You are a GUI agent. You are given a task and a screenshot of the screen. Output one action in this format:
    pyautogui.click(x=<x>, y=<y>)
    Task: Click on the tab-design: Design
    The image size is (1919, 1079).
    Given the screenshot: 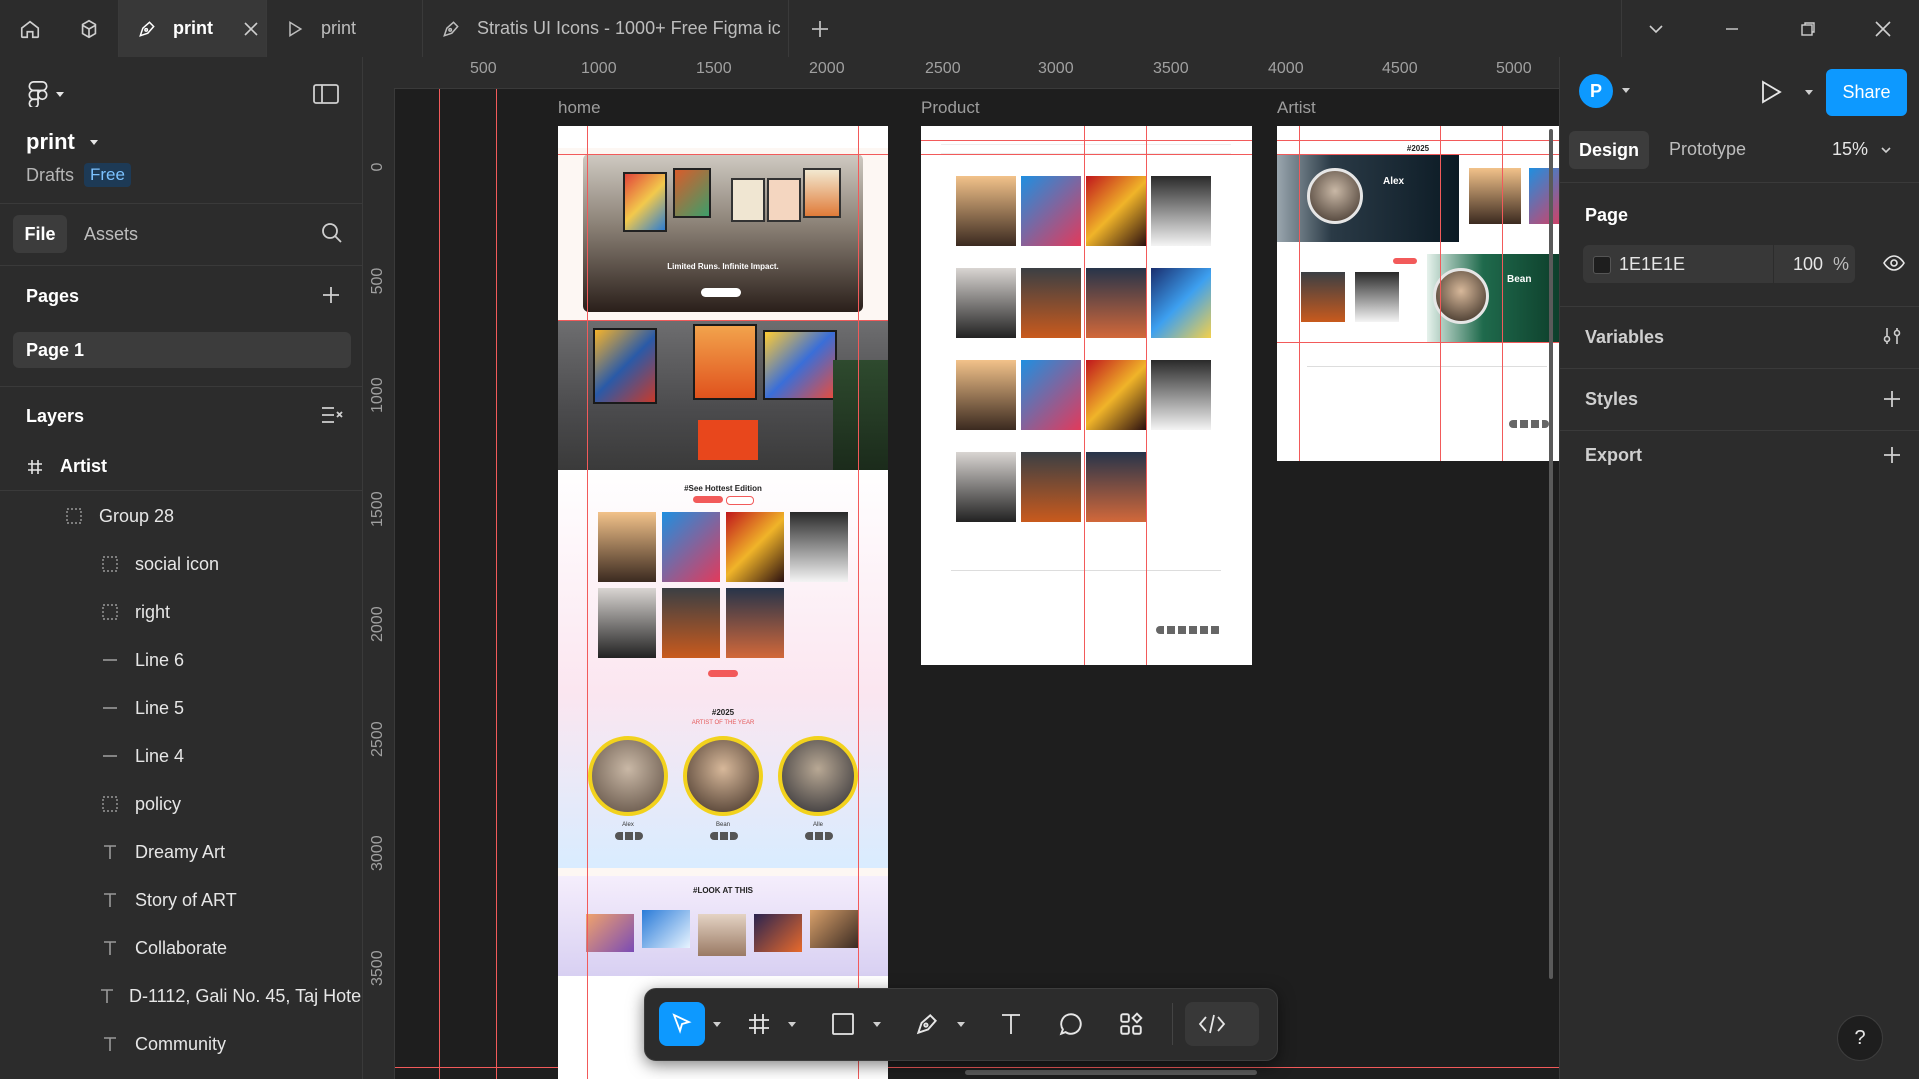 What is the action you would take?
    pyautogui.click(x=1609, y=150)
    